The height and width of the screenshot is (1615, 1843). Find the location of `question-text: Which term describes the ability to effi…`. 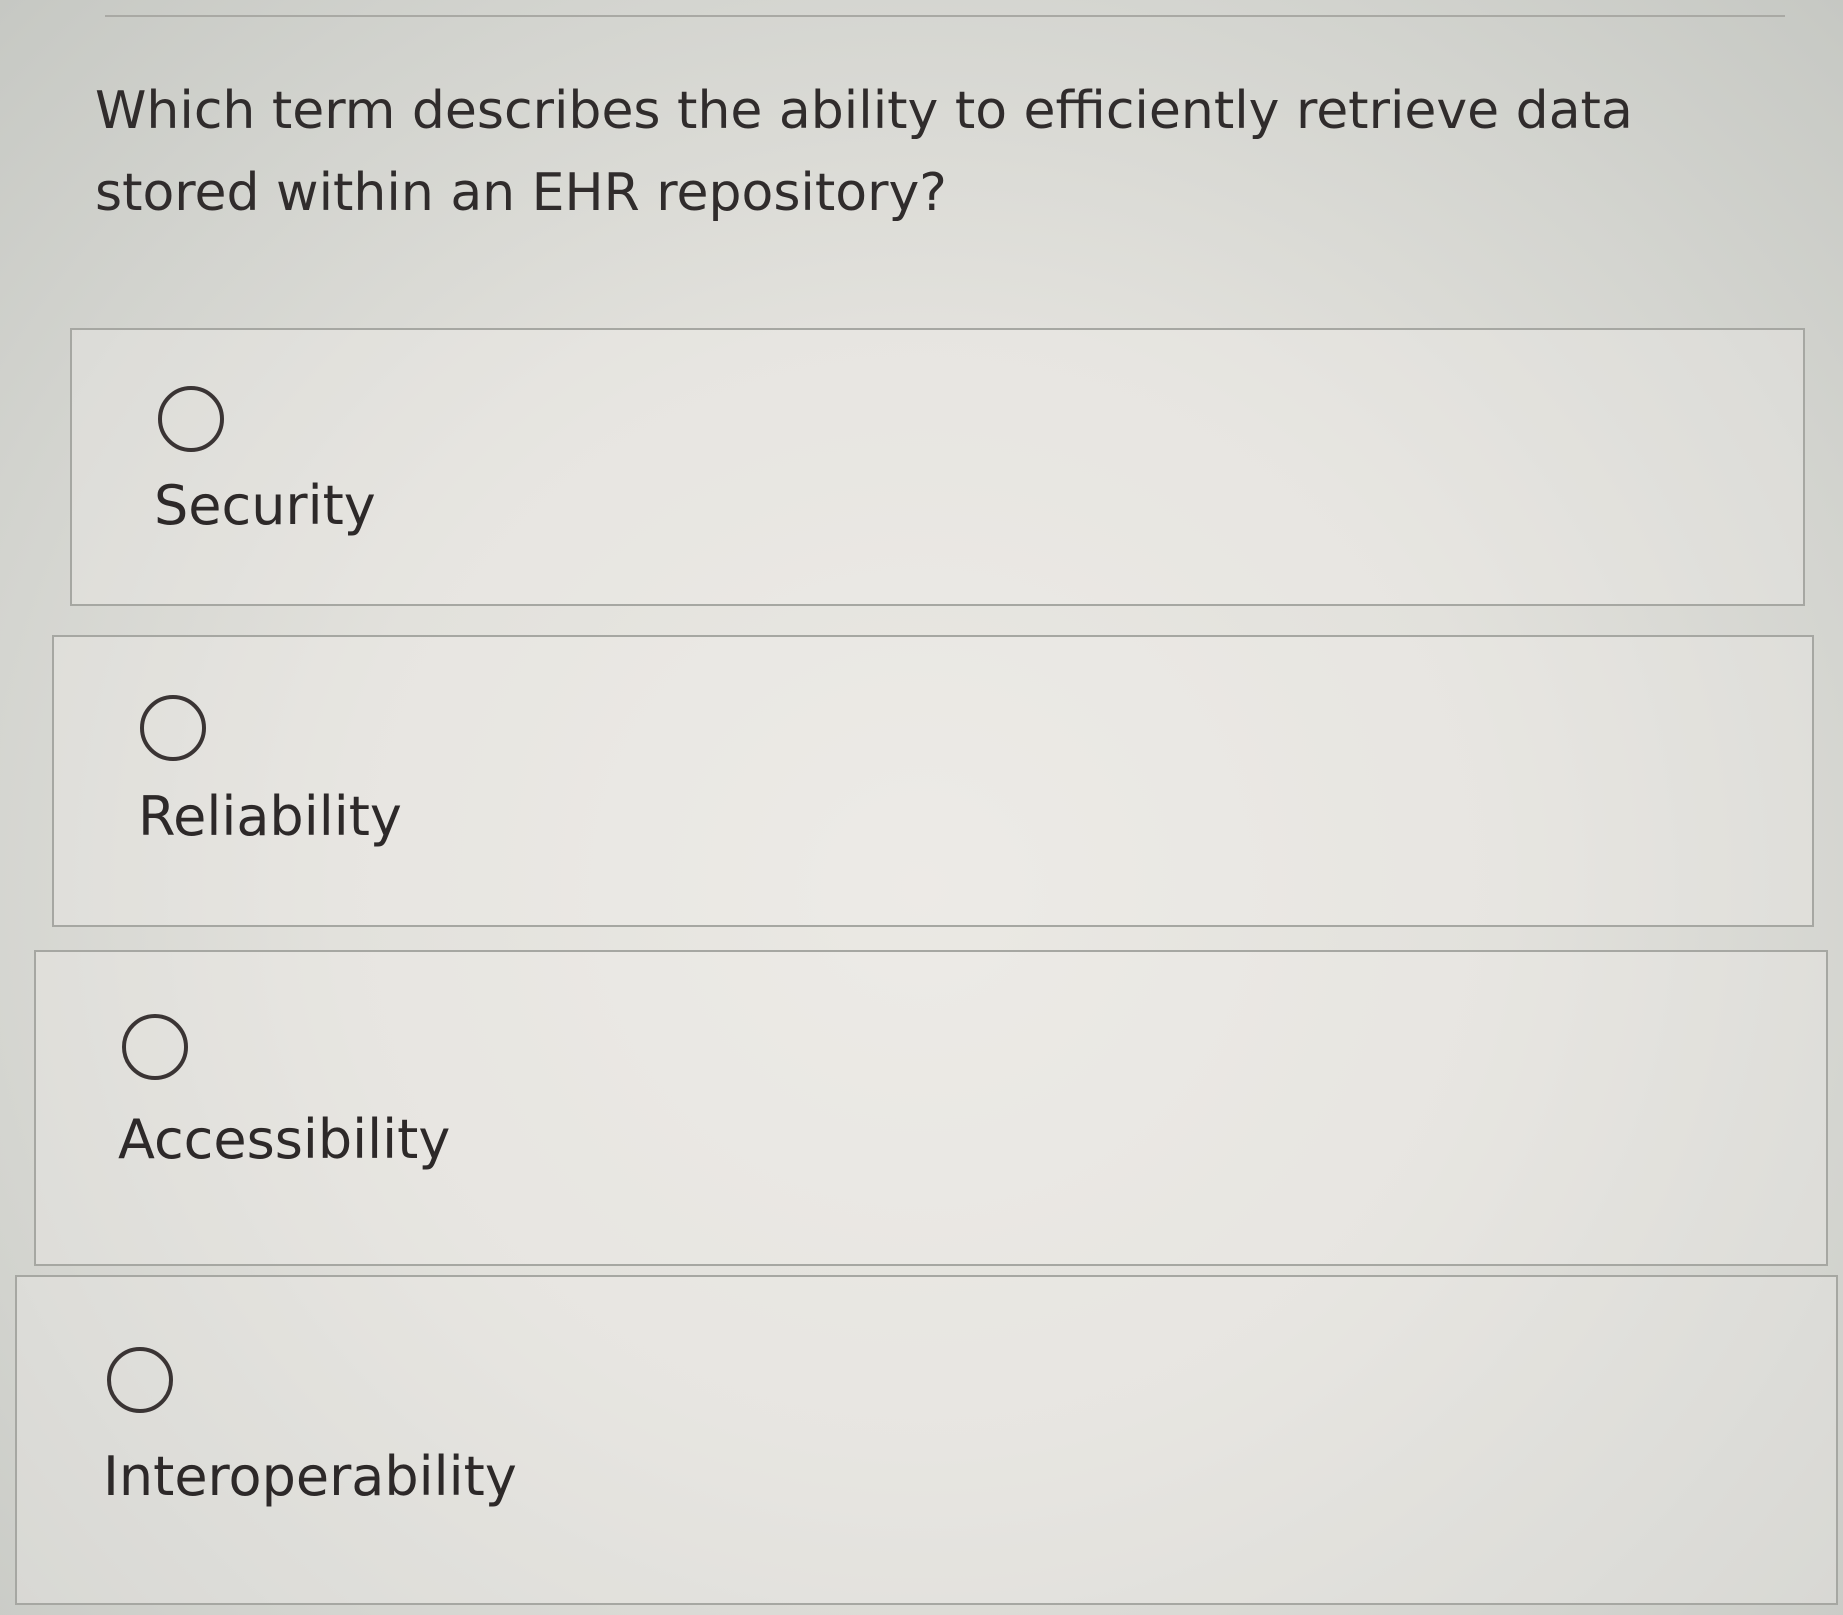

question-text: Which term describes the ability to effi… is located at coordinates (864, 152).